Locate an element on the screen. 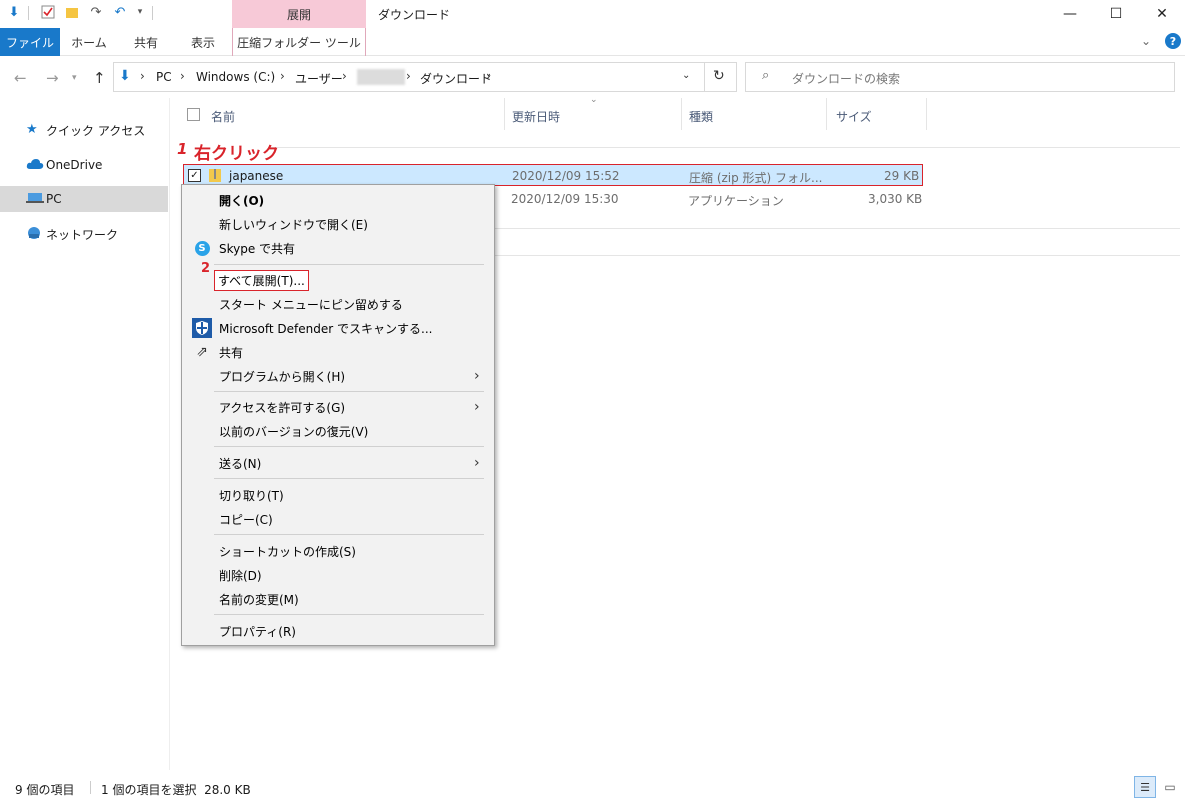 The height and width of the screenshot is (800, 1185). recent-locations-icon: ▾ is located at coordinates (74, 78).